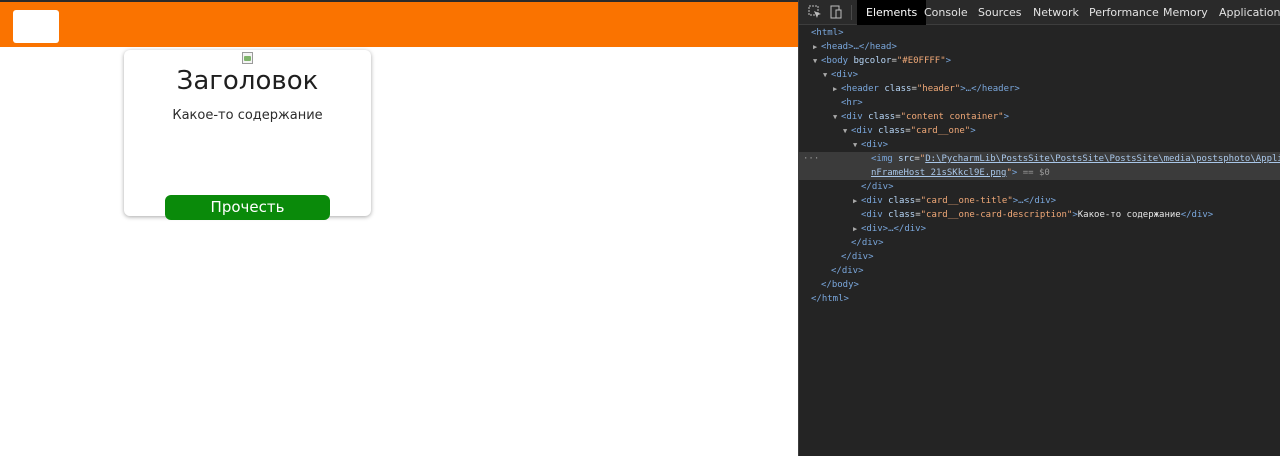  What do you see at coordinates (1039, 201) in the screenshot?
I see `dom-node-card-title: ▶ <div class="card__one-title">…</div>` at bounding box center [1039, 201].